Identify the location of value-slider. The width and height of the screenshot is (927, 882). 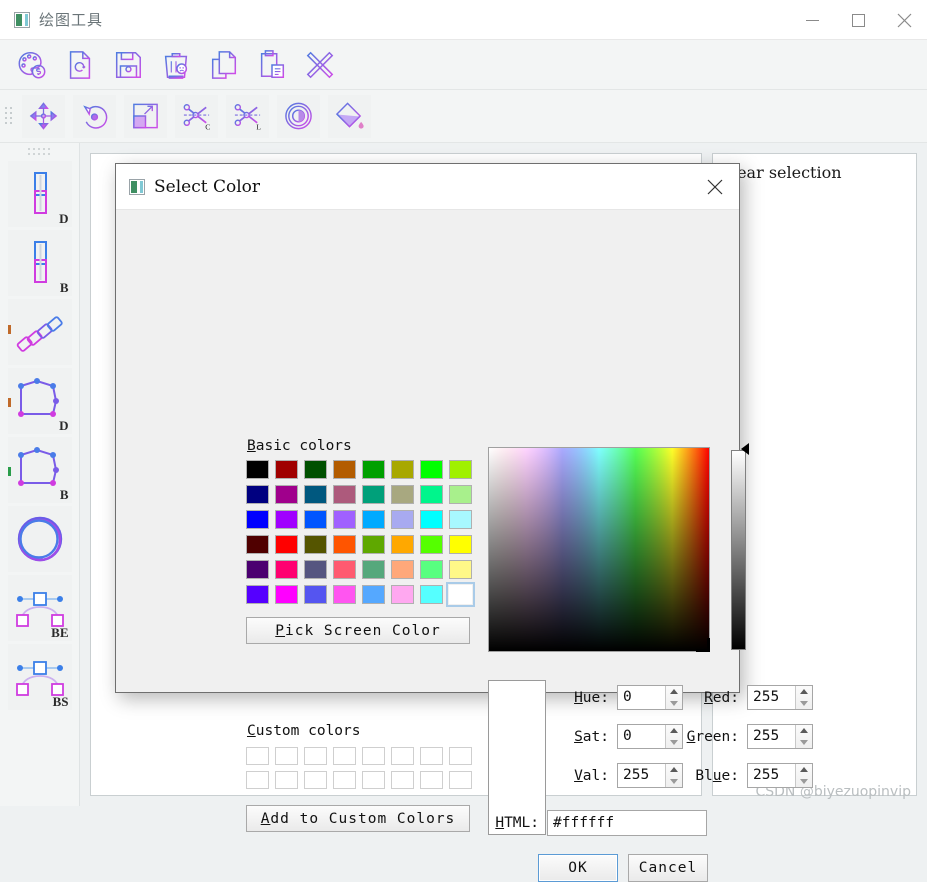
(738, 550).